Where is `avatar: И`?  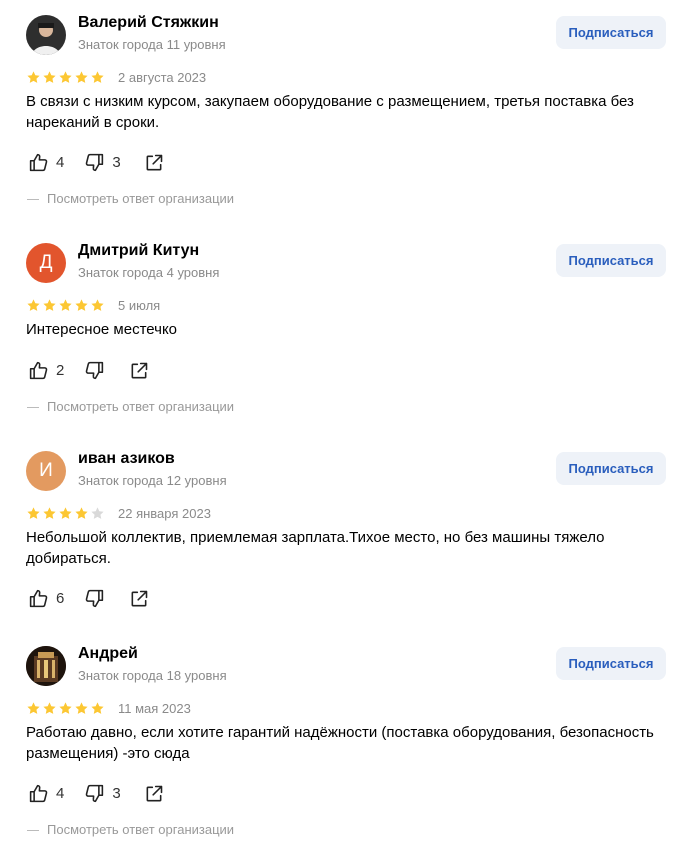 avatar: И is located at coordinates (46, 471).